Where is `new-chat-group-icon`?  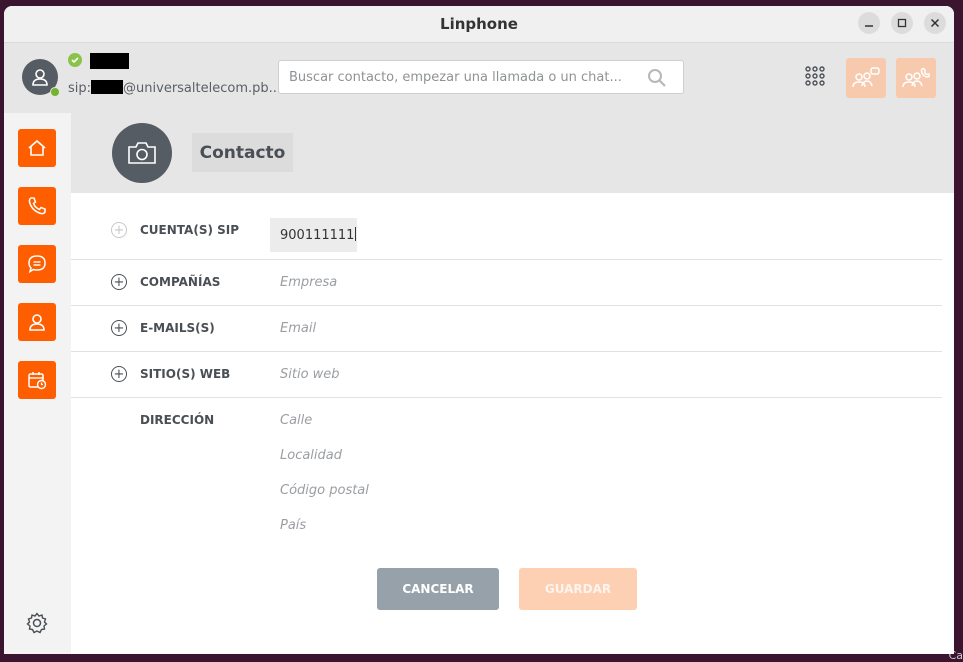
new-chat-group-icon is located at coordinates (866, 77).